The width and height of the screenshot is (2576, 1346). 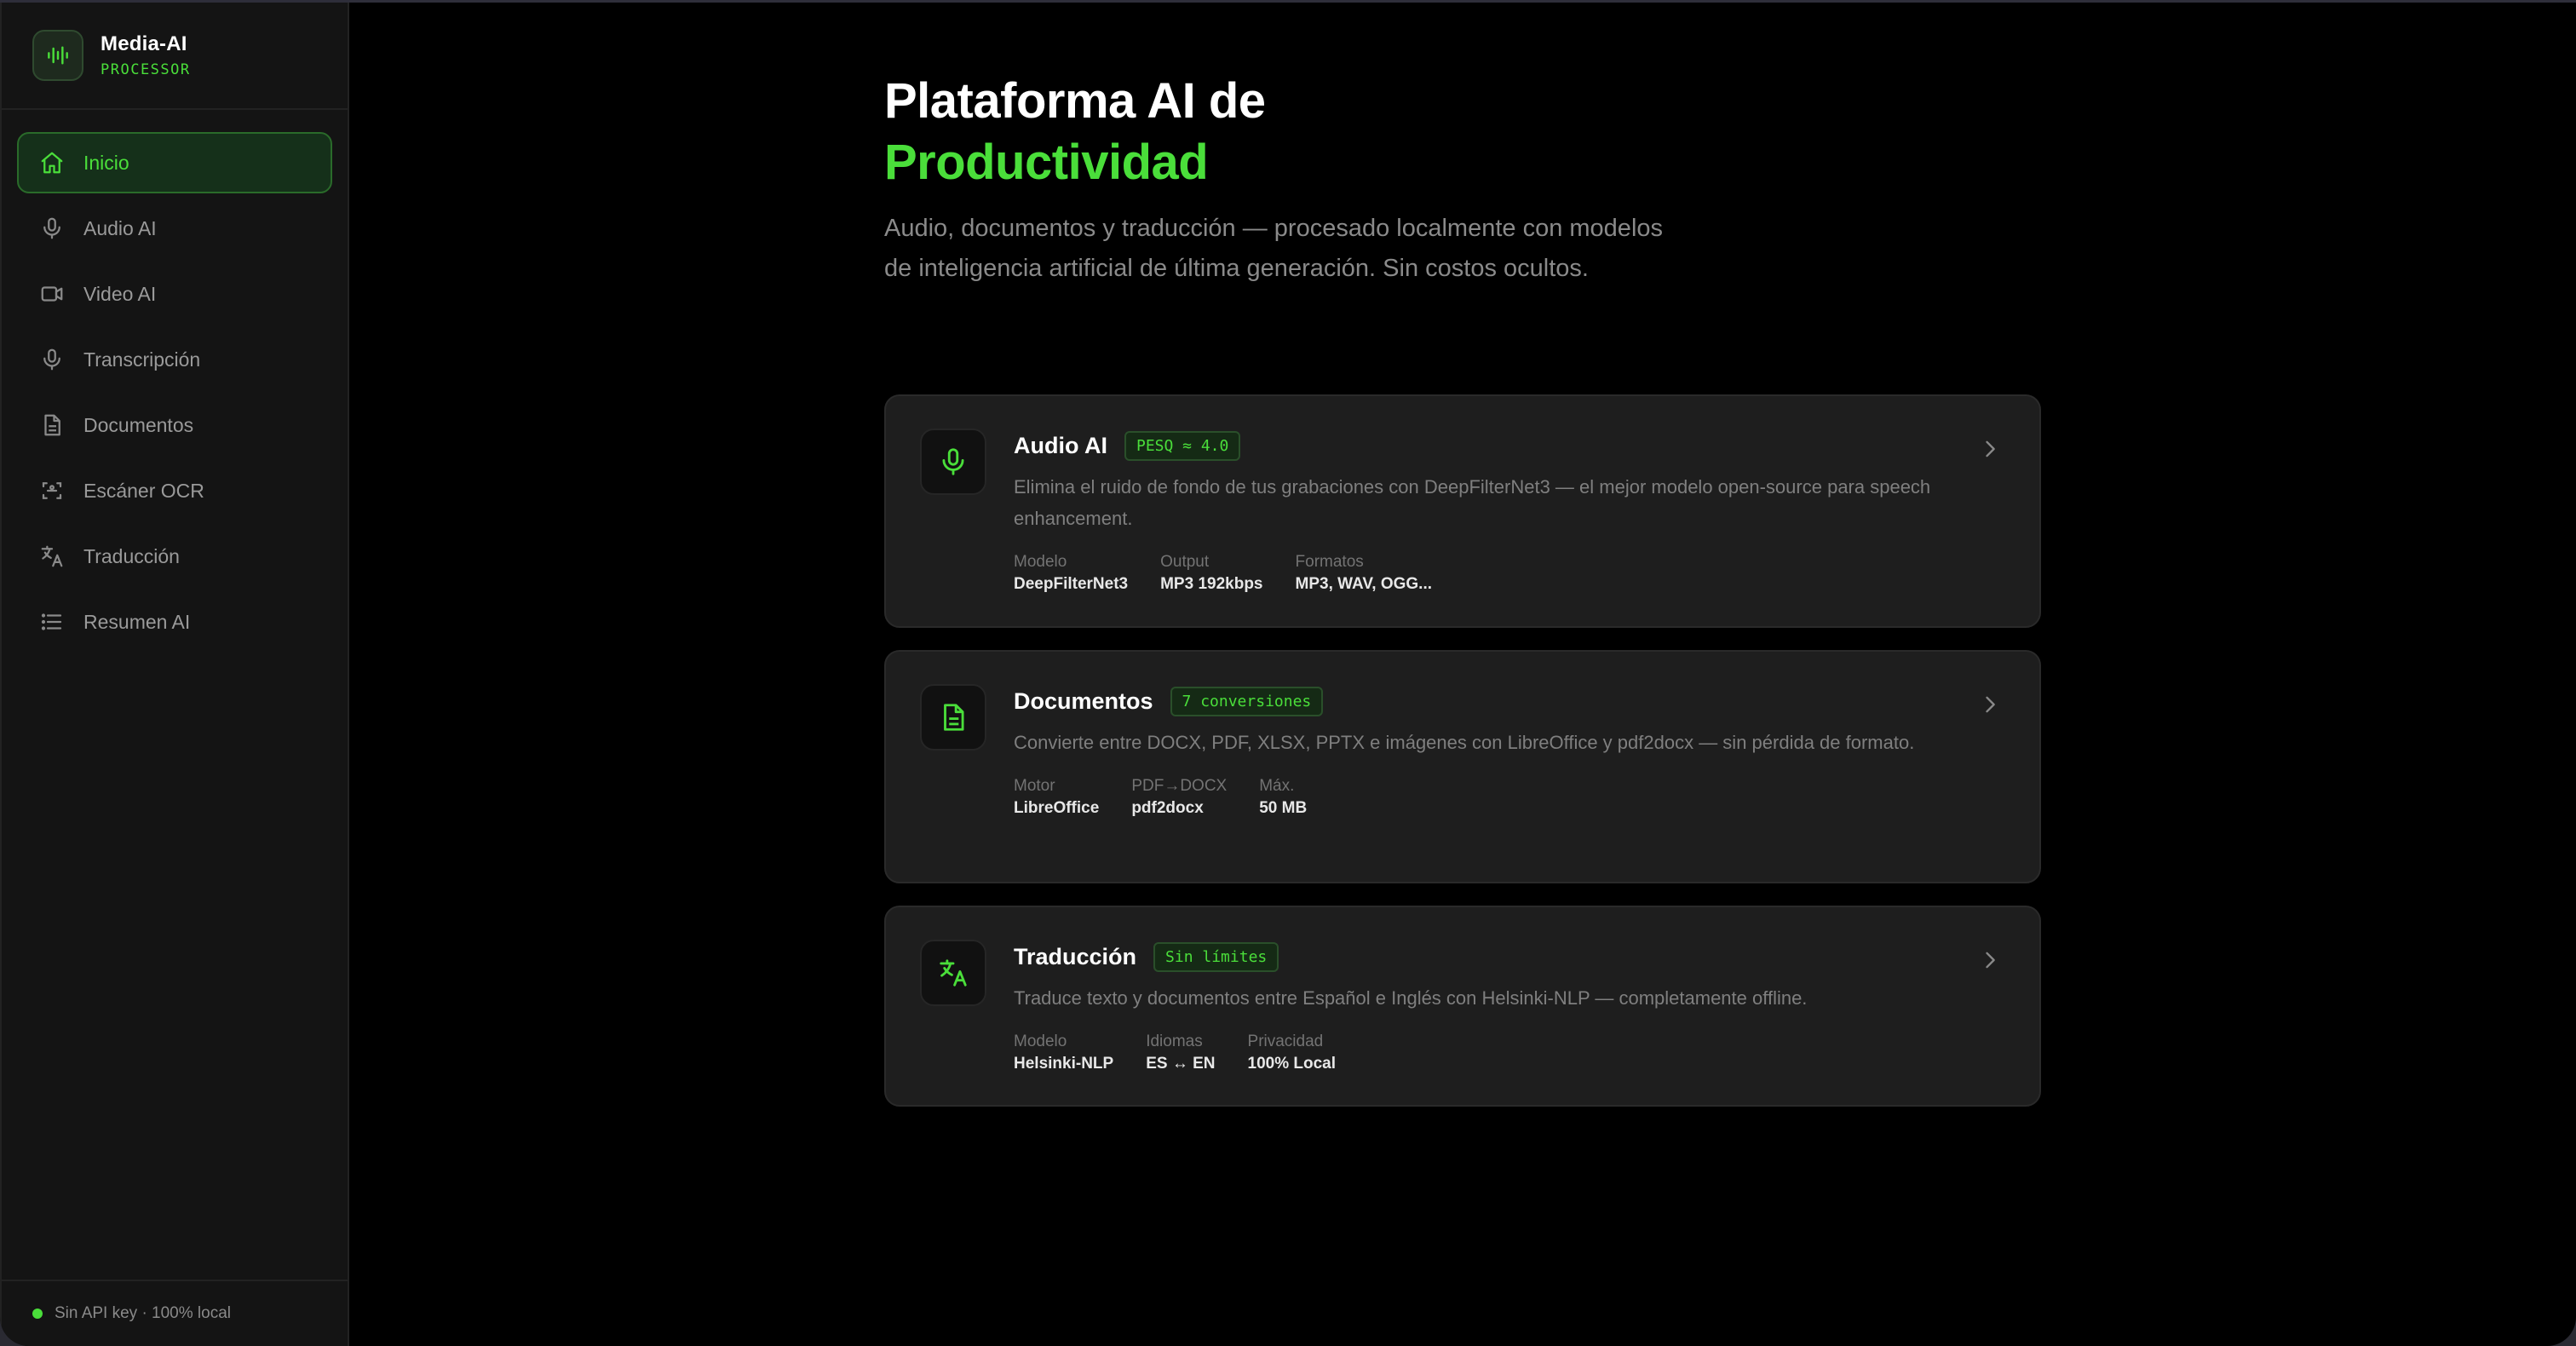 I want to click on meta-label: PDF→DOCX, so click(x=1179, y=786).